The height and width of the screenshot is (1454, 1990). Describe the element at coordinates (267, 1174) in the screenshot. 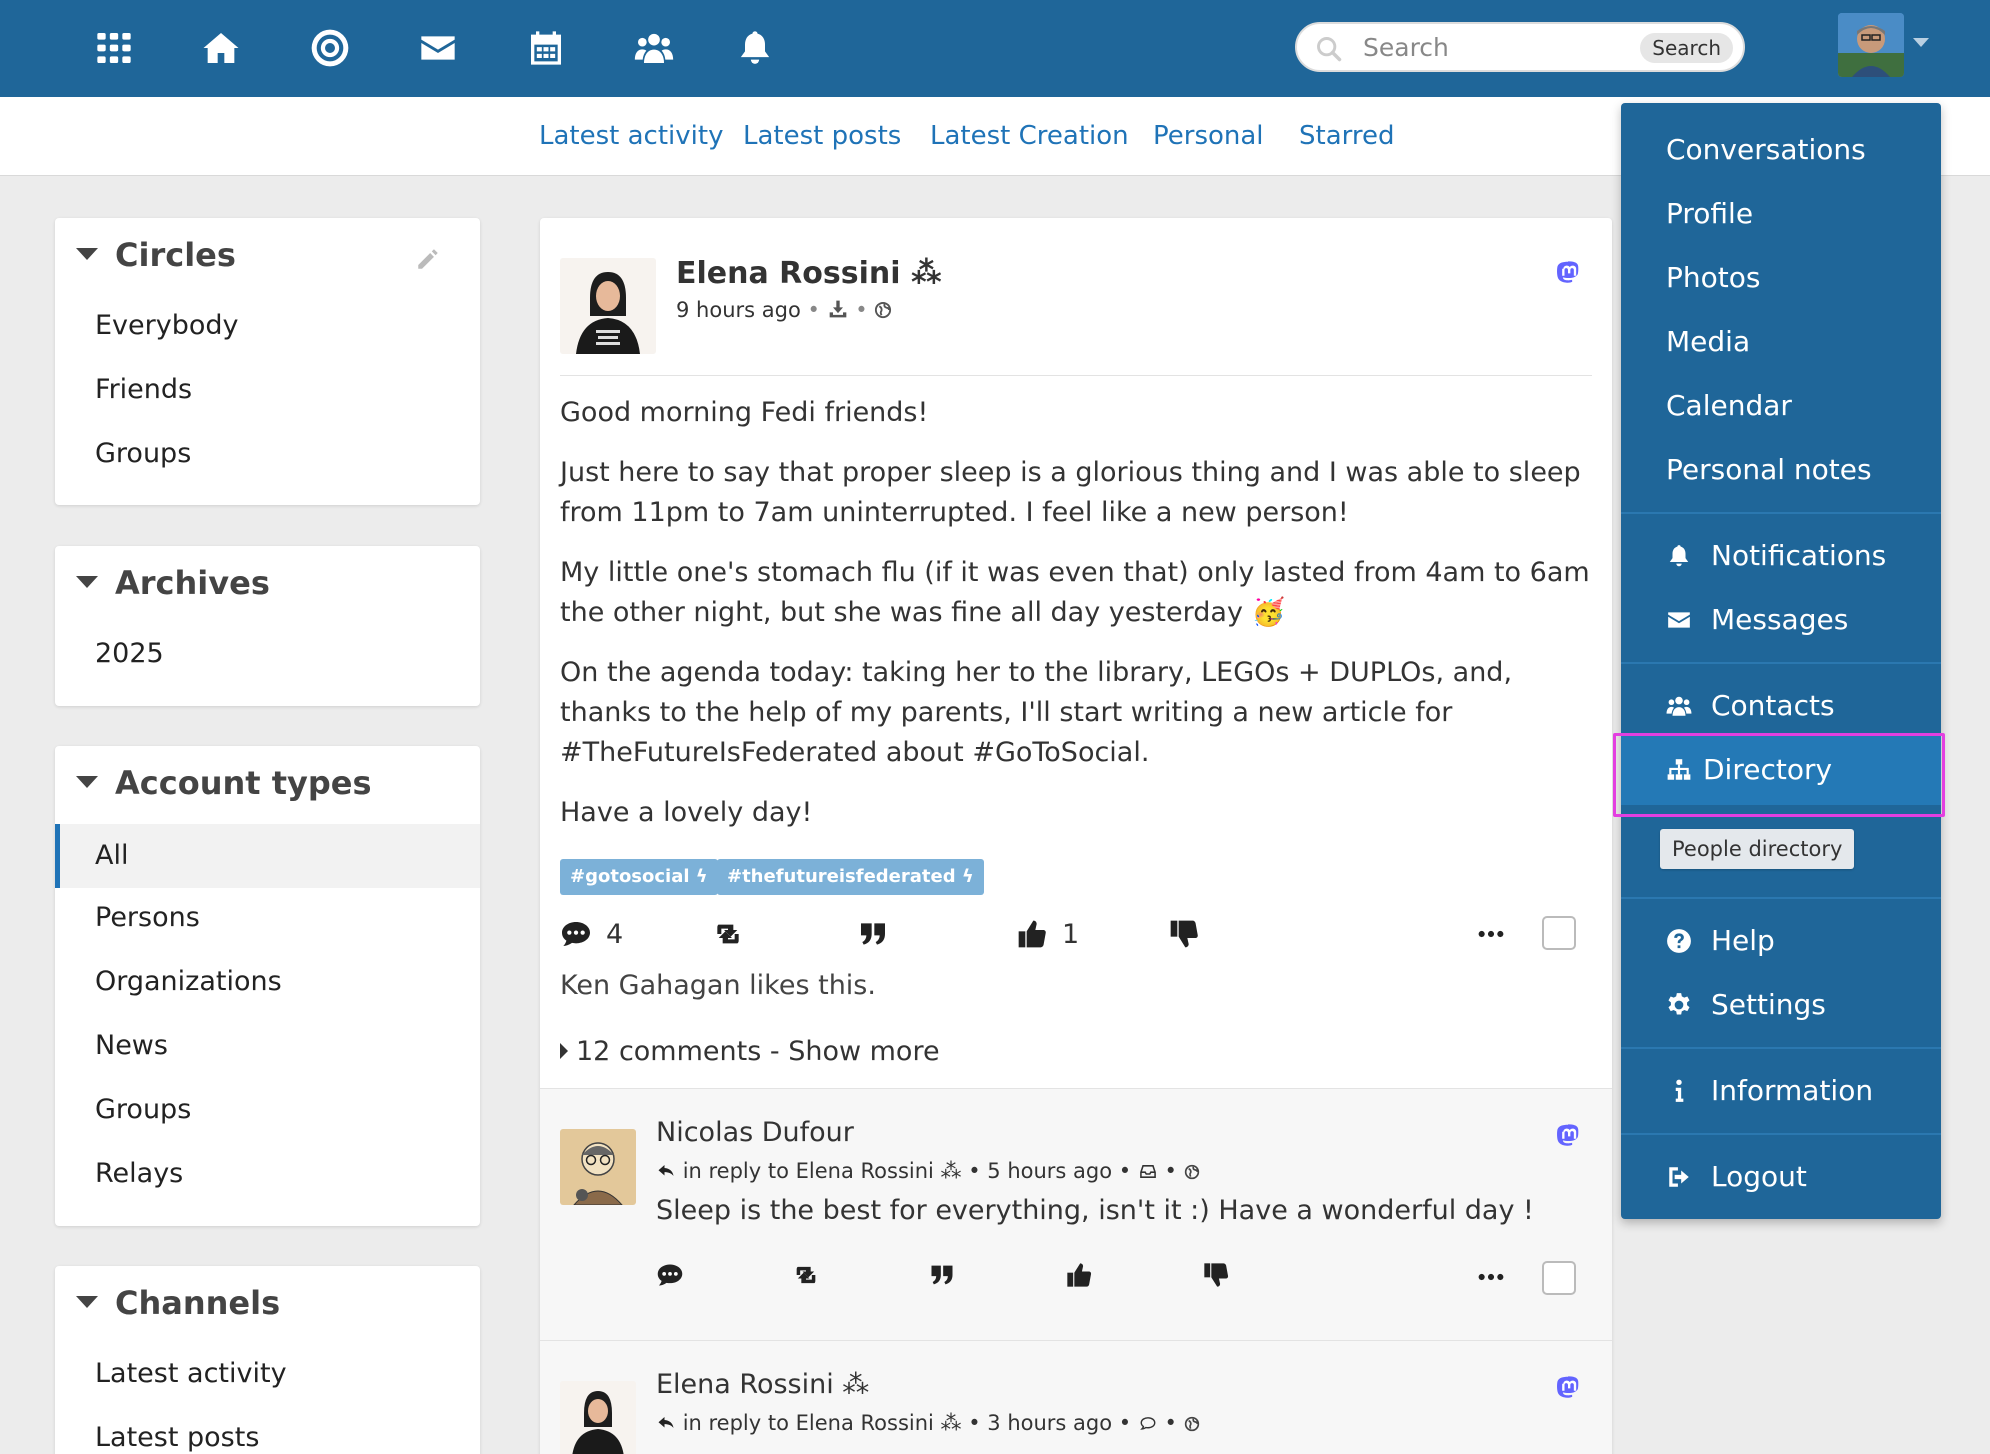

I see `account-type-relays: Relays` at that location.